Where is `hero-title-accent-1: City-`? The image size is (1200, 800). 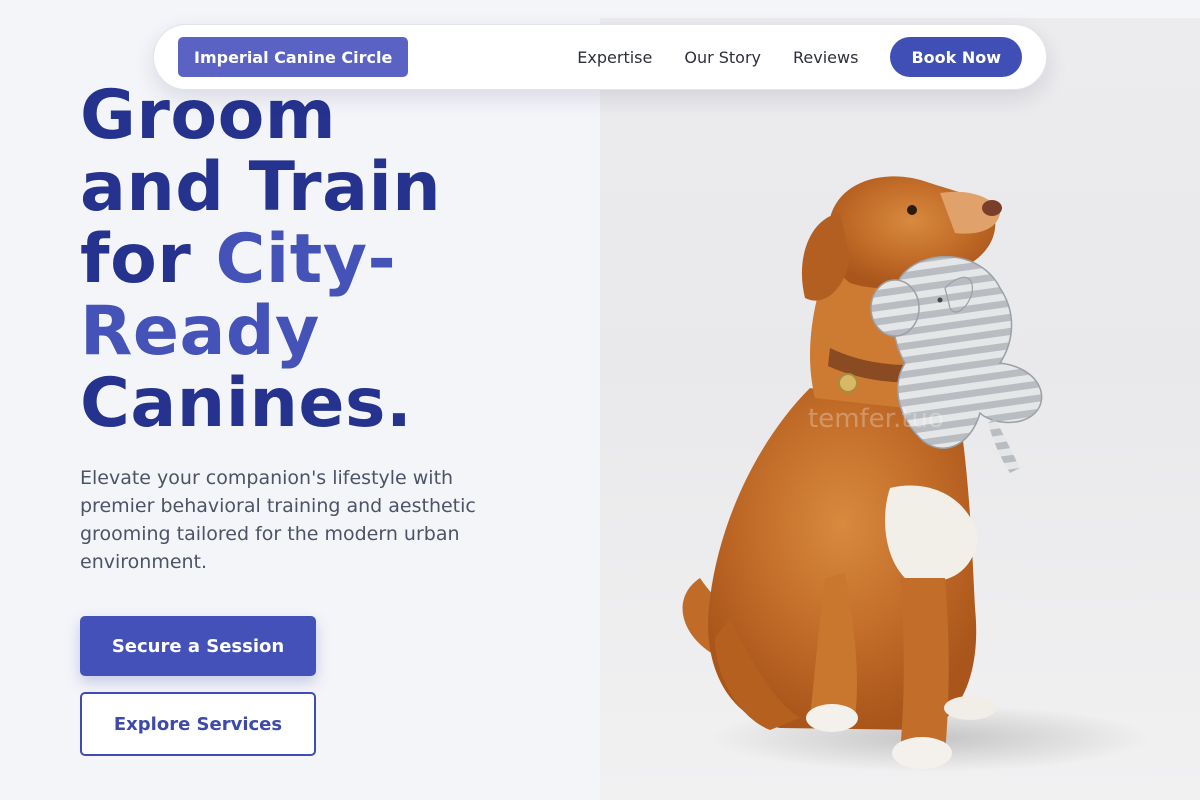
hero-title-accent-1: City- is located at coordinates (306, 259).